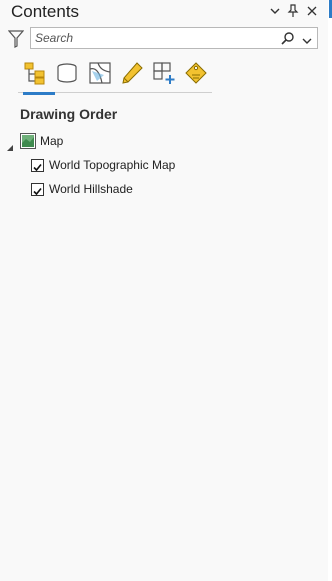 The height and width of the screenshot is (581, 332). I want to click on contents-toolbar, so click(115, 75).